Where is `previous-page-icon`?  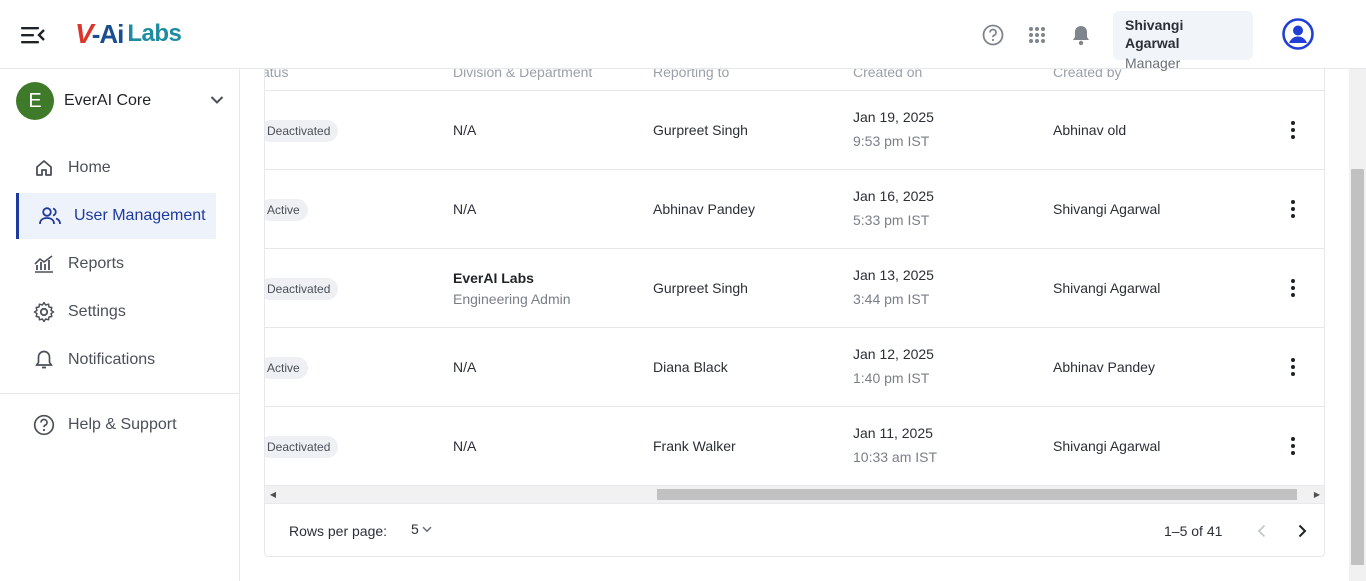 previous-page-icon is located at coordinates (1262, 531).